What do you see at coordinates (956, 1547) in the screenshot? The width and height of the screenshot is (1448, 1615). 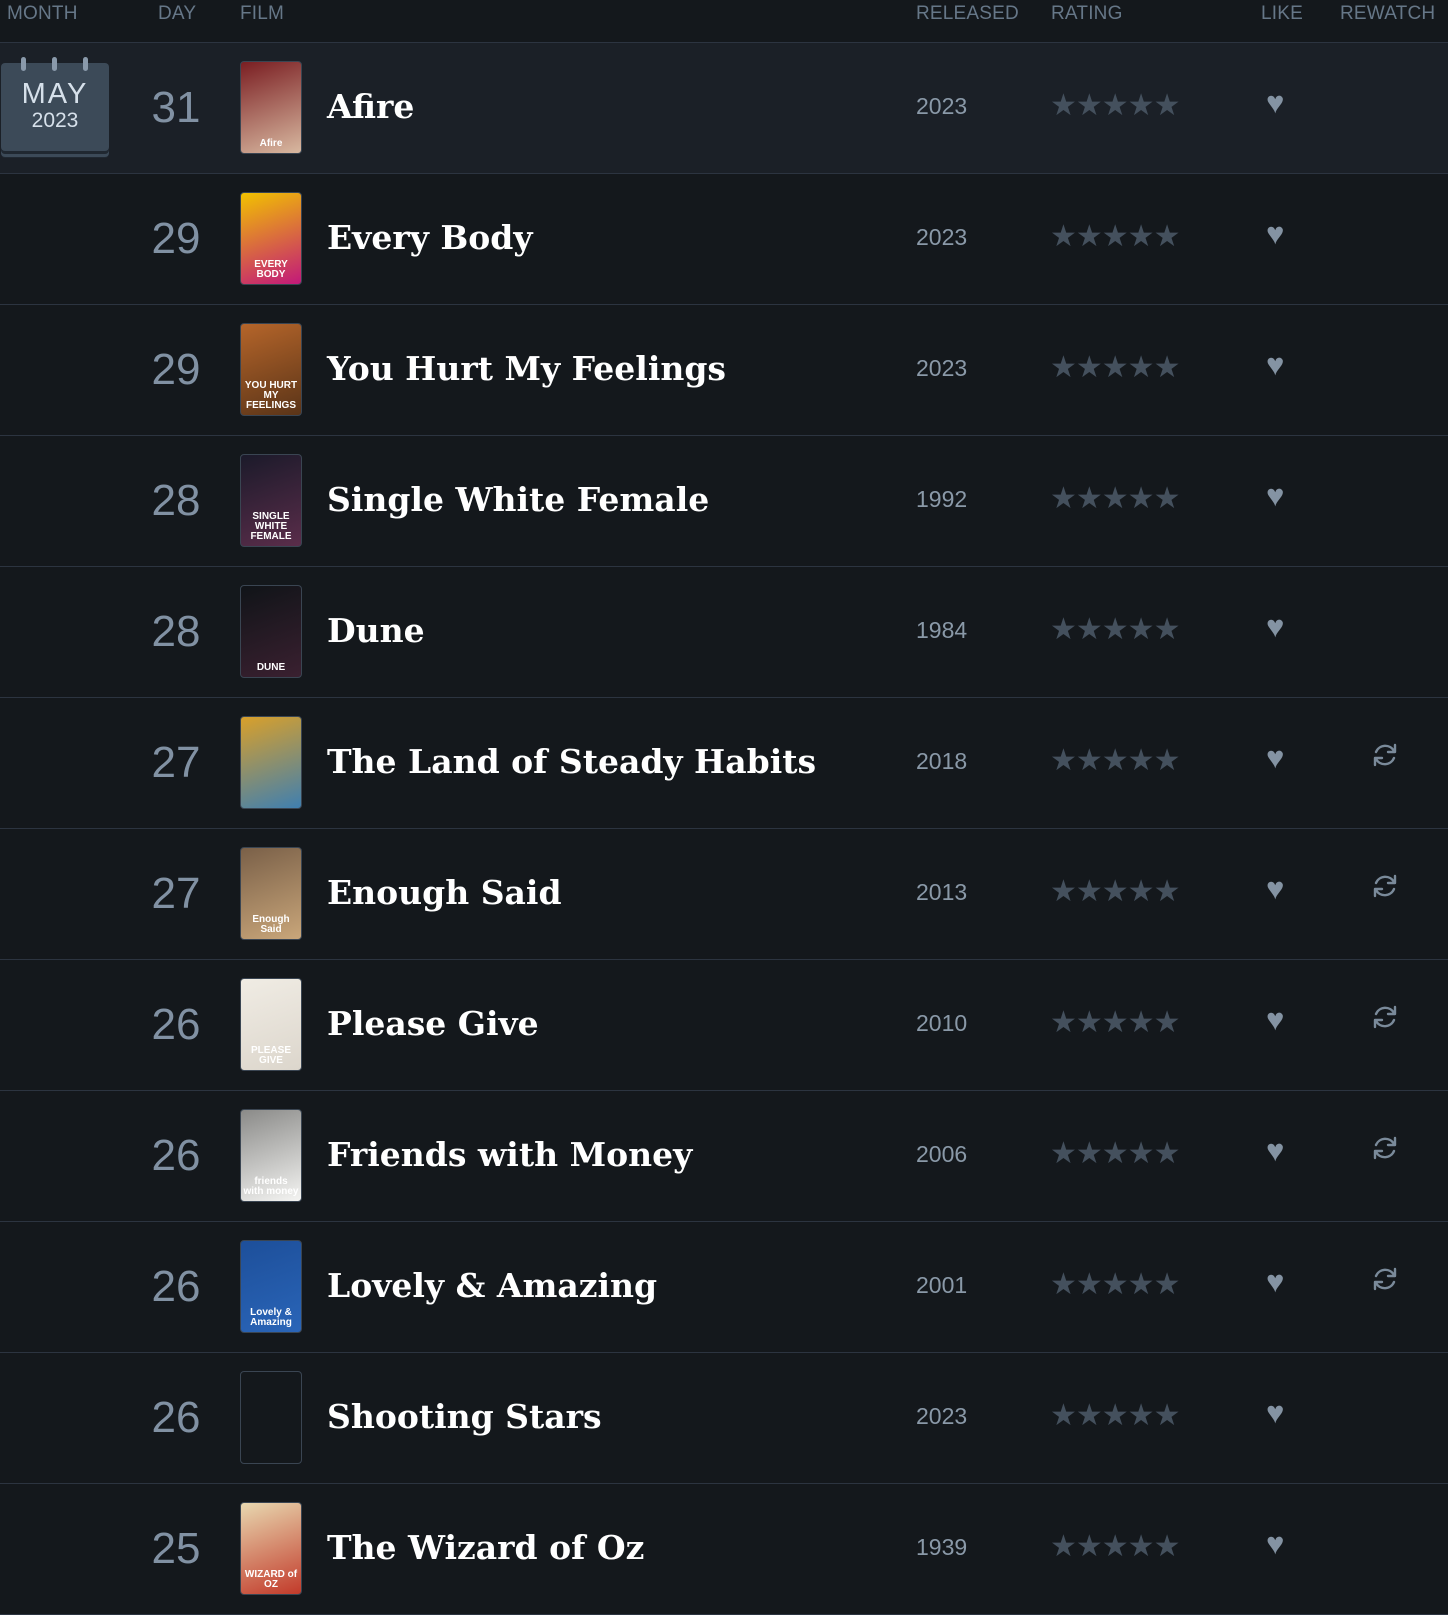 I see `release-year: 1939` at bounding box center [956, 1547].